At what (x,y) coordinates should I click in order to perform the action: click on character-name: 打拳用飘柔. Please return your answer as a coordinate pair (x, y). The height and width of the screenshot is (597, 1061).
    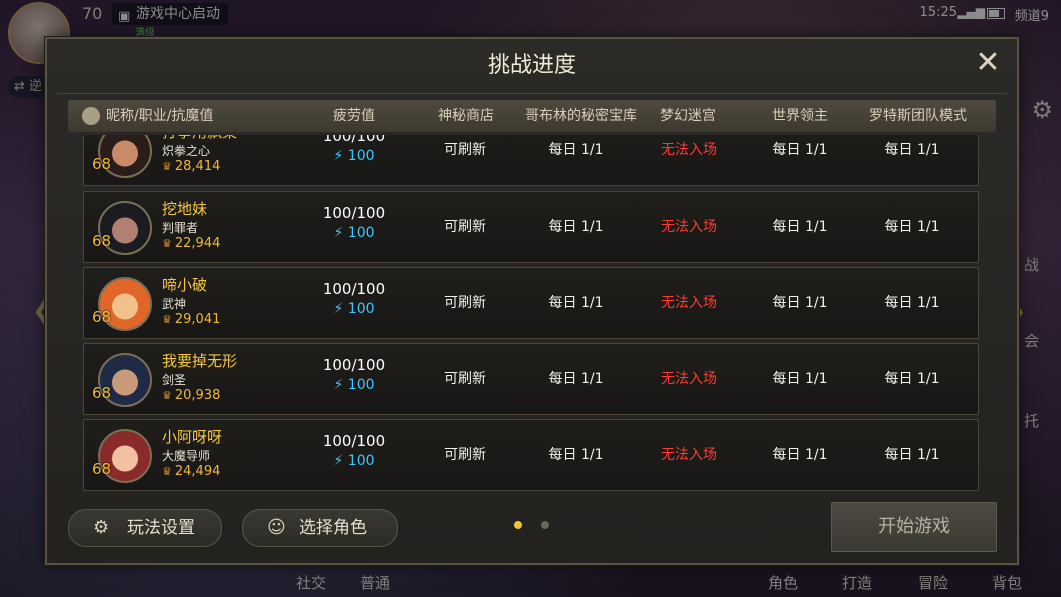
    Looking at the image, I should click on (199, 138).